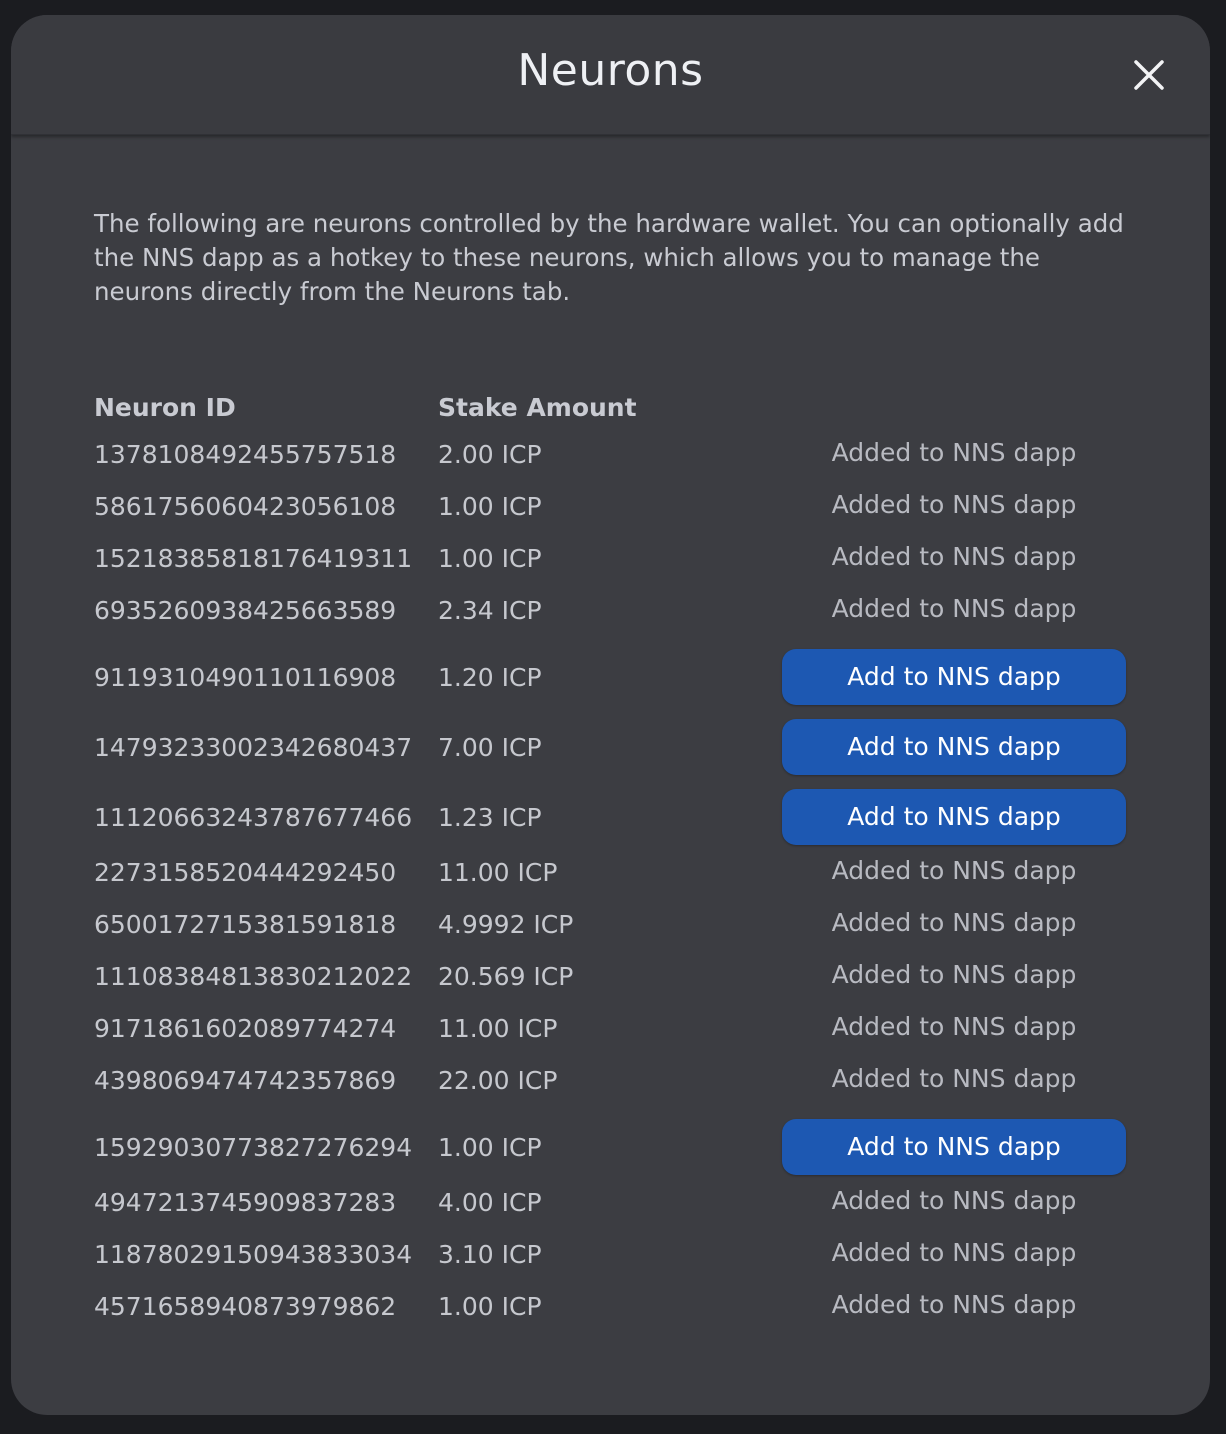 This screenshot has width=1226, height=1434. What do you see at coordinates (490, 454) in the screenshot?
I see `stake-amount-cell: 2.00 ICP` at bounding box center [490, 454].